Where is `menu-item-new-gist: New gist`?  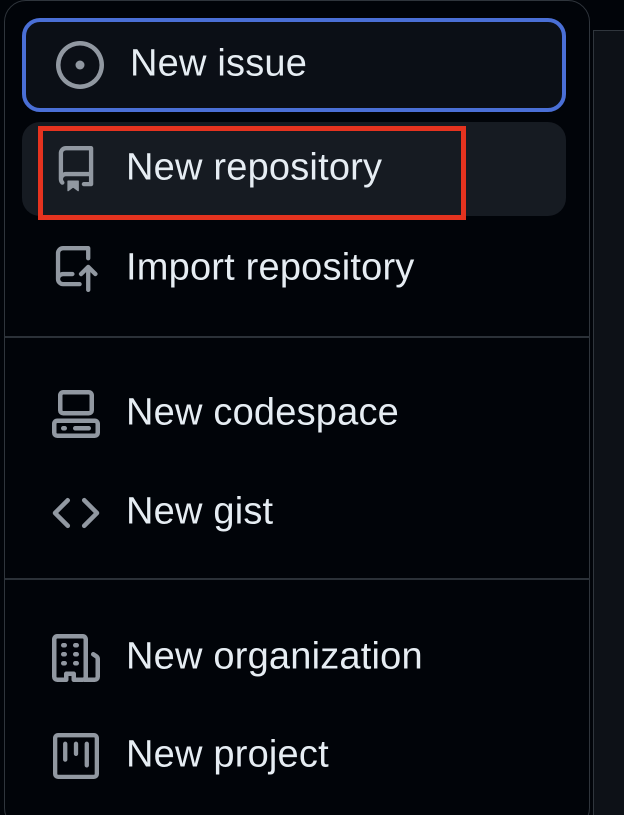
menu-item-new-gist: New gist is located at coordinates (294, 513).